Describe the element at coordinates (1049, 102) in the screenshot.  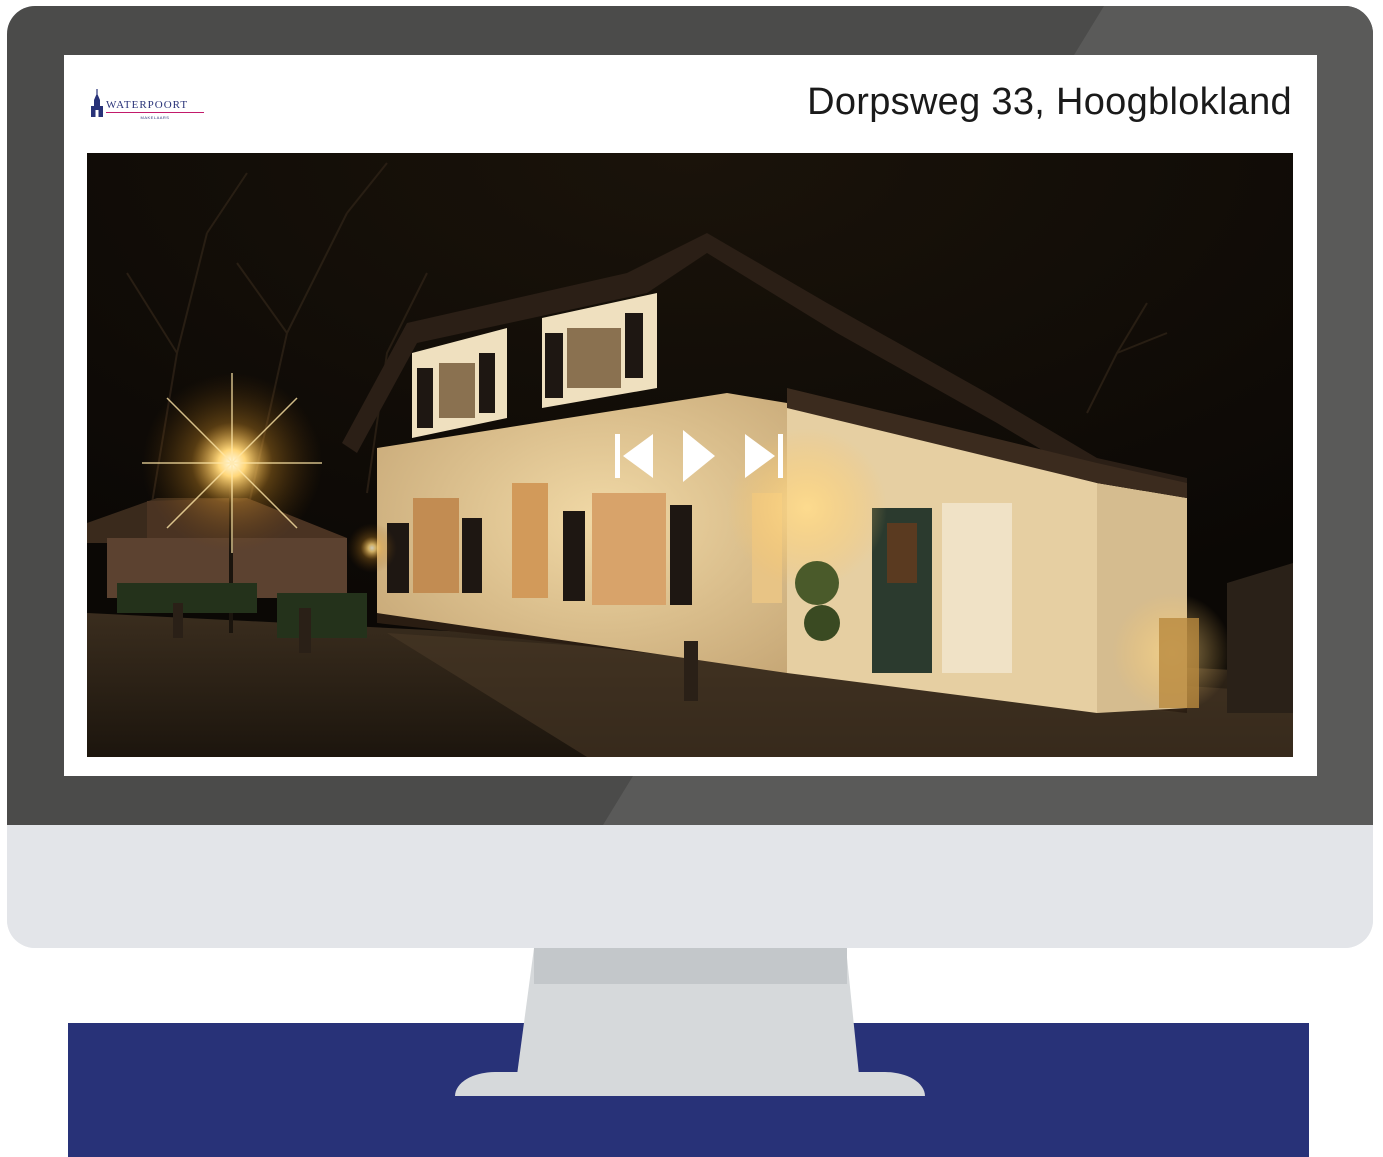
I see `listing-address: Dorpsweg 33, Hoogblokland` at that location.